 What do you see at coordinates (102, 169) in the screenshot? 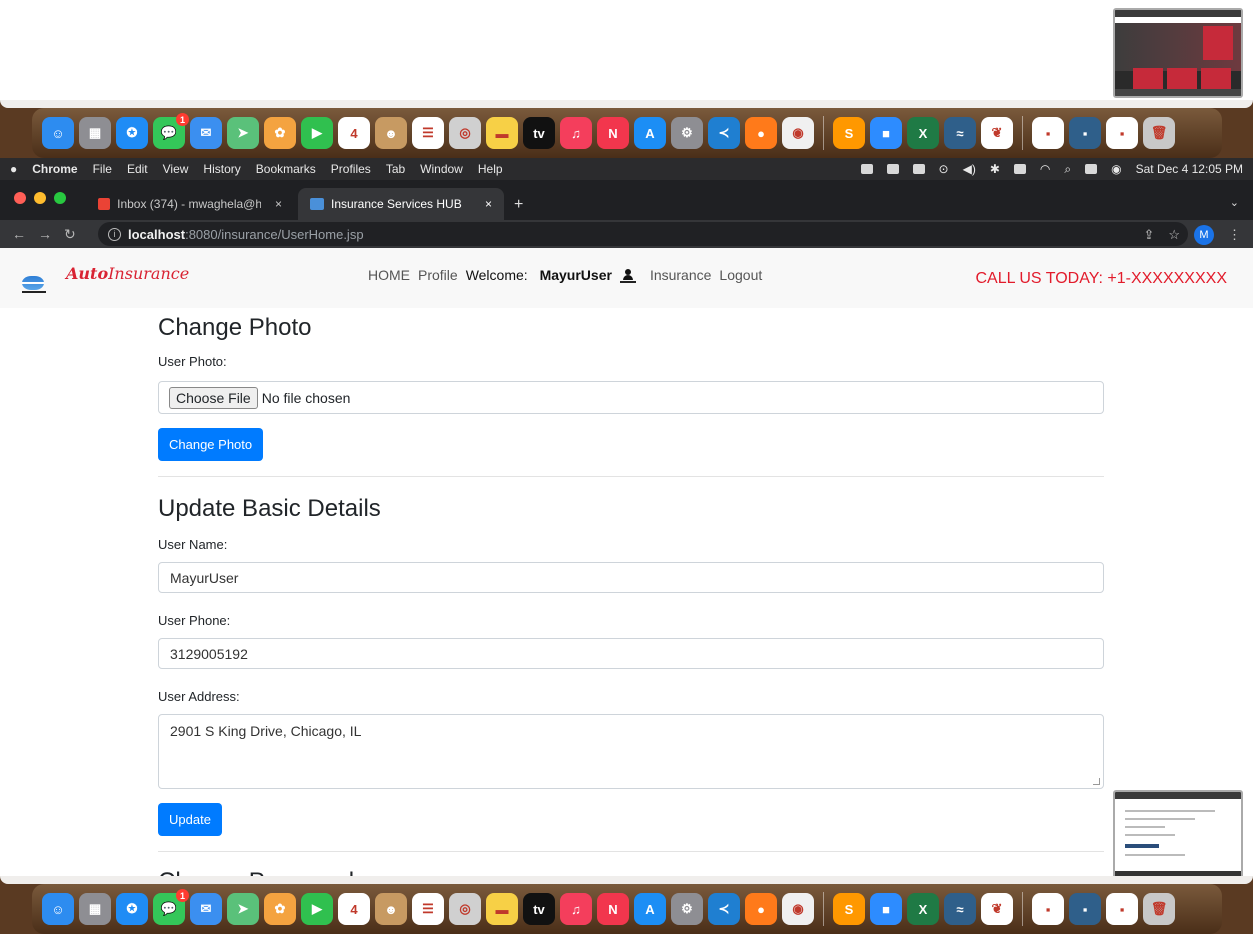
I see `menu-file: File` at bounding box center [102, 169].